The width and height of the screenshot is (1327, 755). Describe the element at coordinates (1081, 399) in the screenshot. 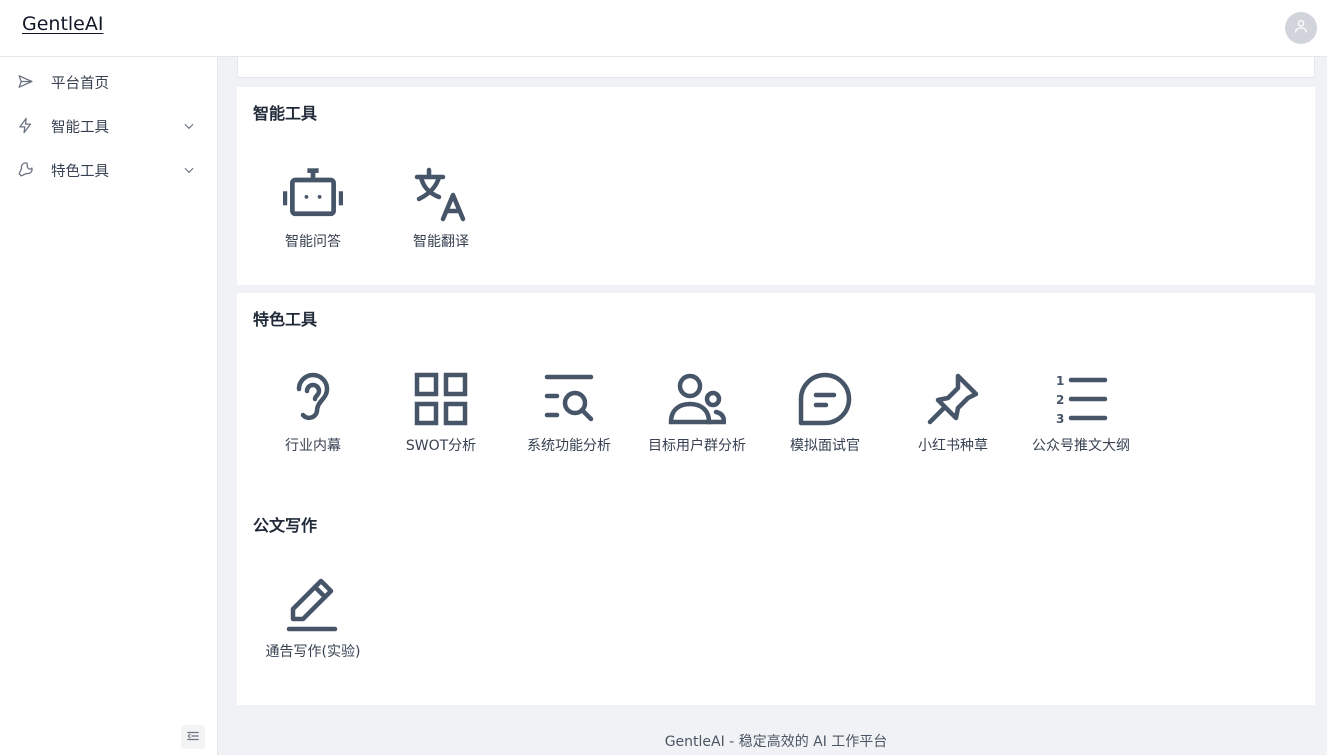

I see `numbered-list-icon: 1 2 3` at that location.